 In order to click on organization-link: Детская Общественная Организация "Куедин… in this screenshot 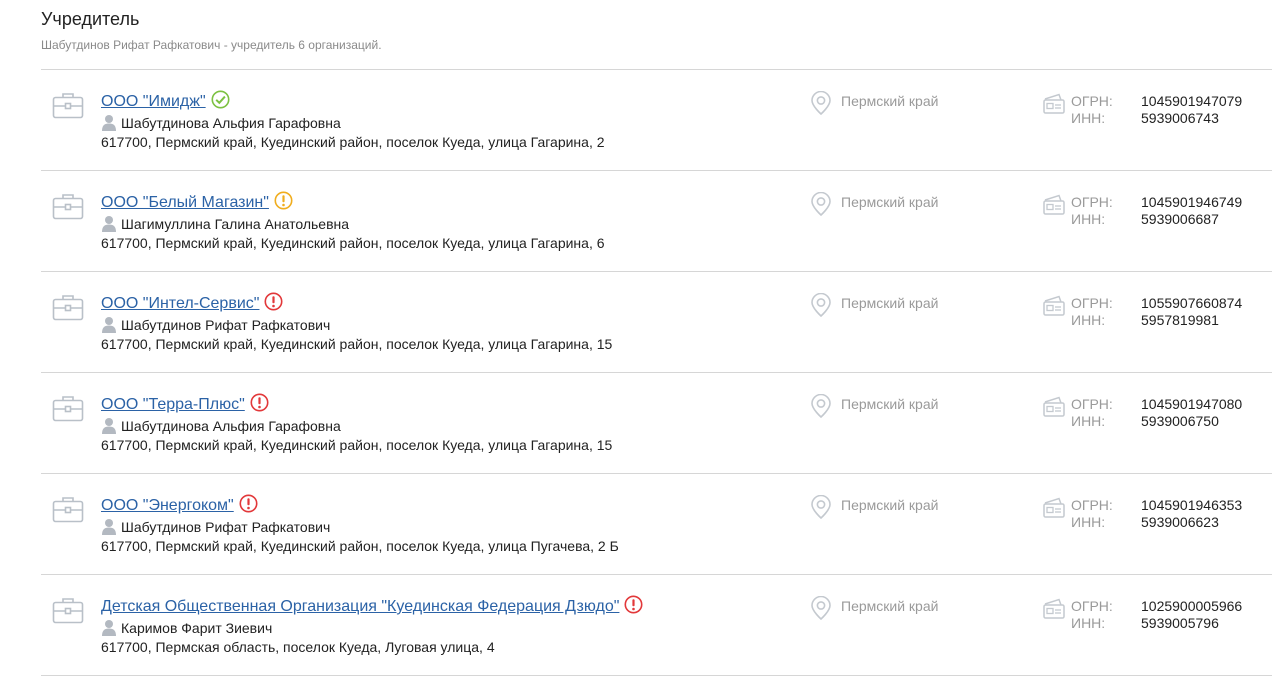, I will do `click(372, 605)`.